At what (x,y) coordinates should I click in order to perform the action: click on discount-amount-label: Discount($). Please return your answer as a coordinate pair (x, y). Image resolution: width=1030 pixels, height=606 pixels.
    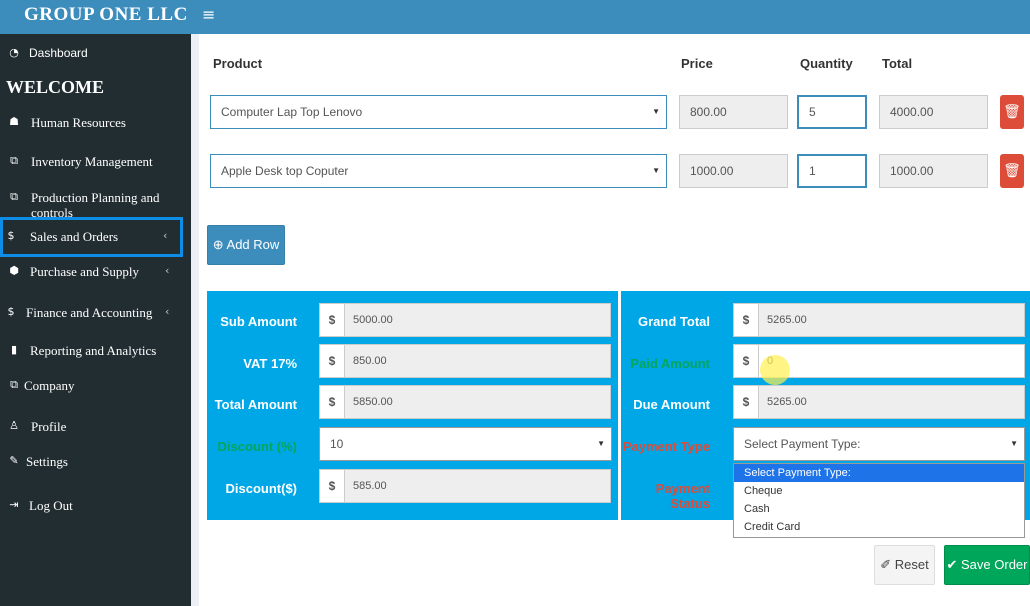
    Looking at the image, I should click on (261, 488).